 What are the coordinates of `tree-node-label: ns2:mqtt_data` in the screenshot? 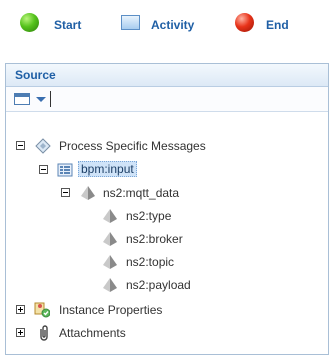 It's located at (141, 193).